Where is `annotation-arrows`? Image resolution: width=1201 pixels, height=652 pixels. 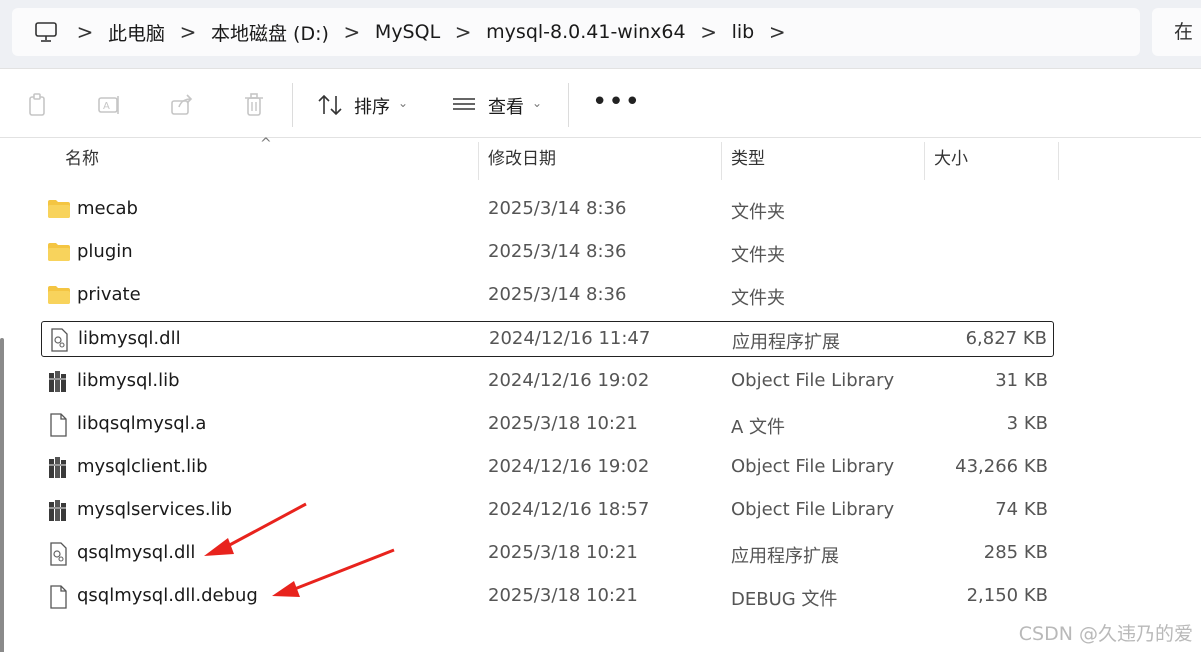 annotation-arrows is located at coordinates (299, 549).